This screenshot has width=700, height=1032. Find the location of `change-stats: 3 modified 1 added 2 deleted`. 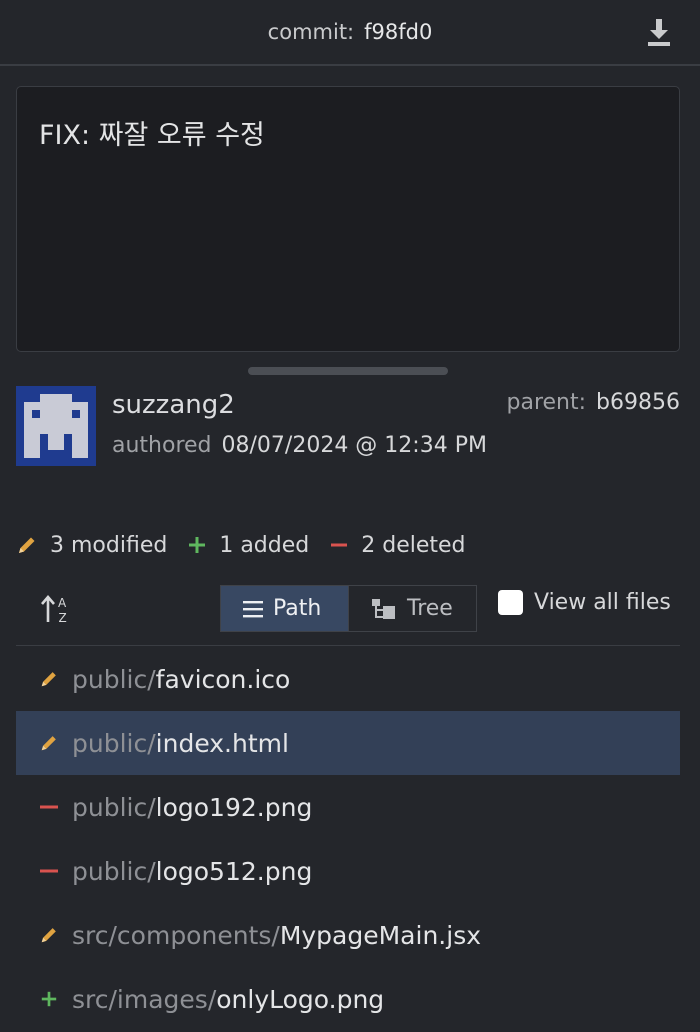

change-stats: 3 modified 1 added 2 deleted is located at coordinates (251, 545).